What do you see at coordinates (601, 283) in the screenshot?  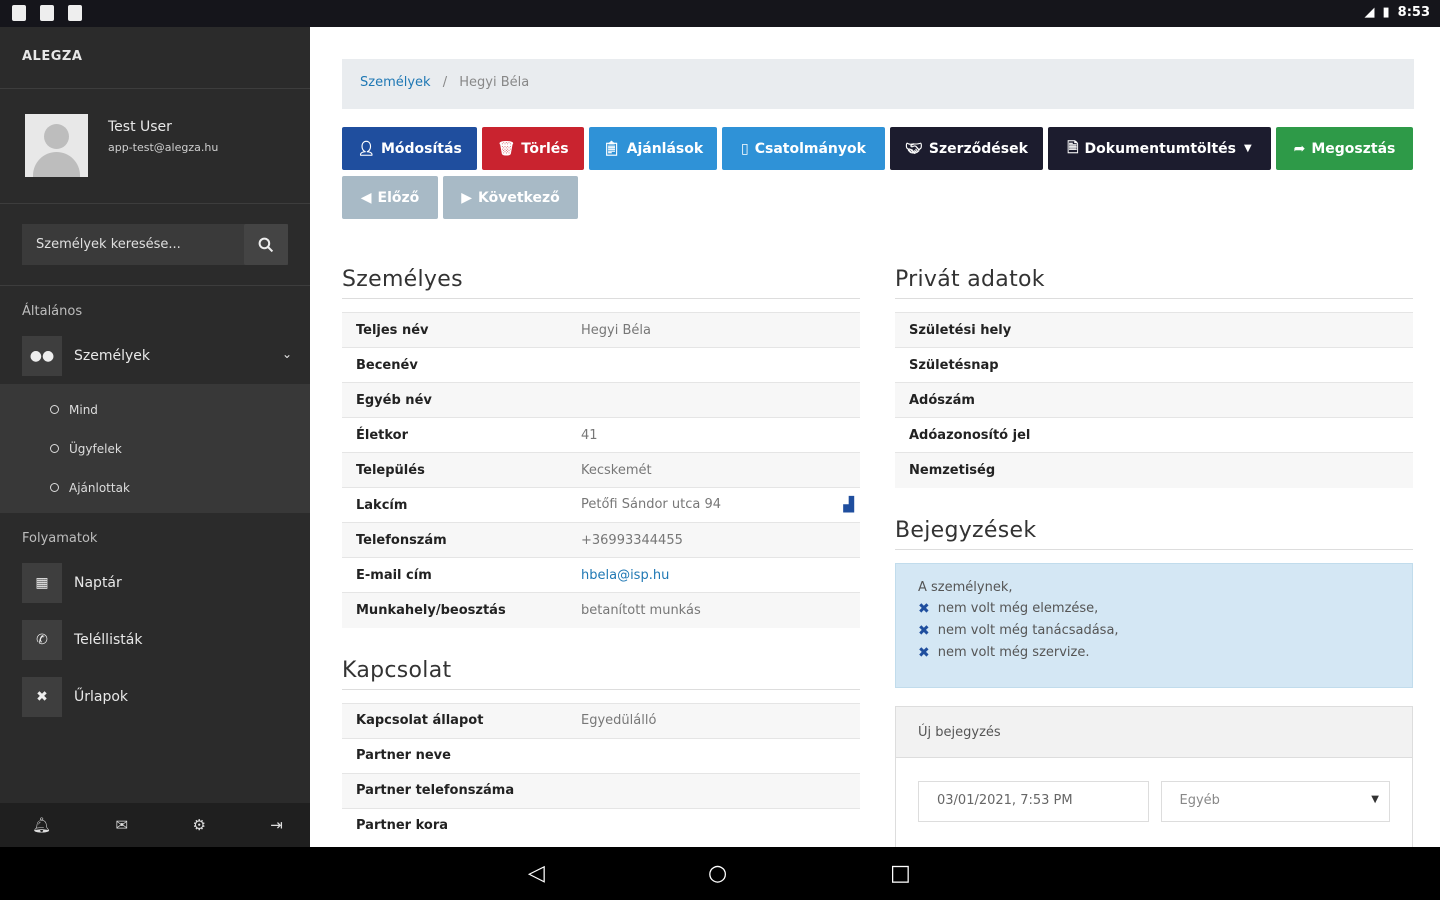 I see `personal-section-title: Személyes` at bounding box center [601, 283].